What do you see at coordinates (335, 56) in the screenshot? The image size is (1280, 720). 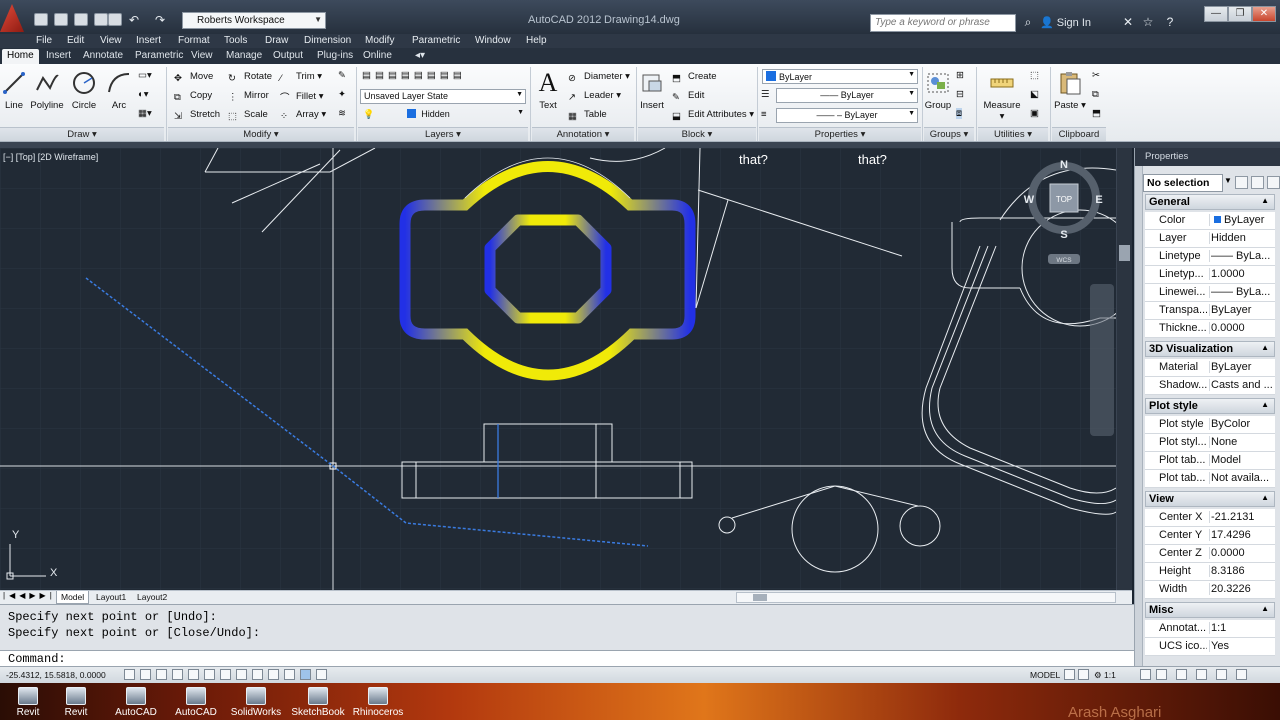 I see `tab-plug-ins: Plug-ins` at bounding box center [335, 56].